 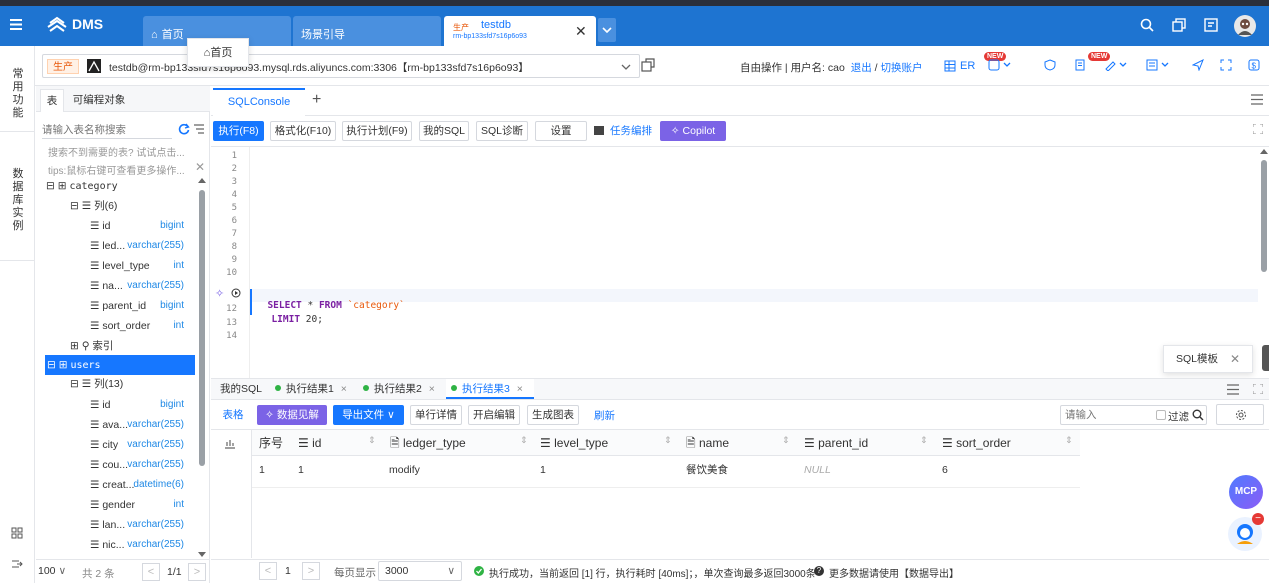 What do you see at coordinates (817, 470) in the screenshot?
I see `grid-cell-null: NULL` at bounding box center [817, 470].